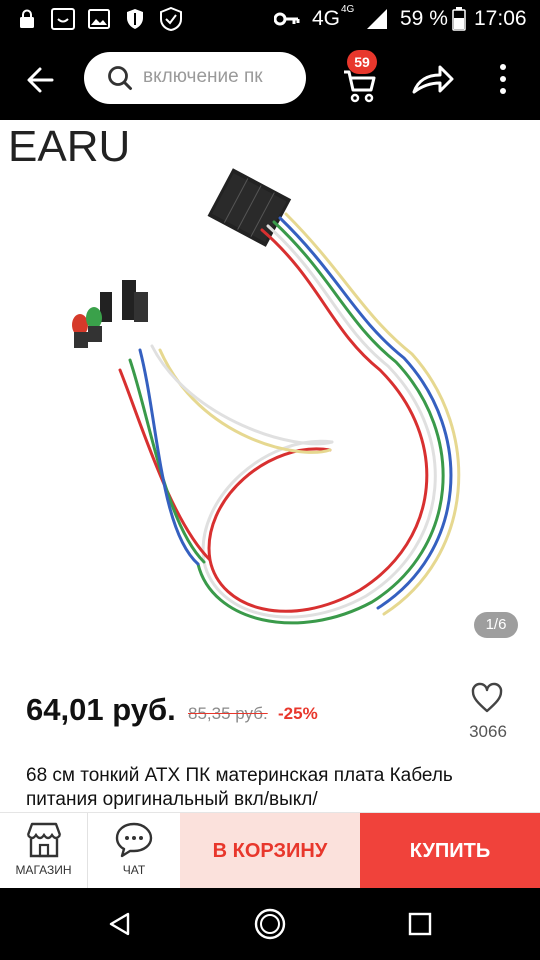 Image resolution: width=540 pixels, height=960 pixels. I want to click on nav-home-icon, so click(270, 924).